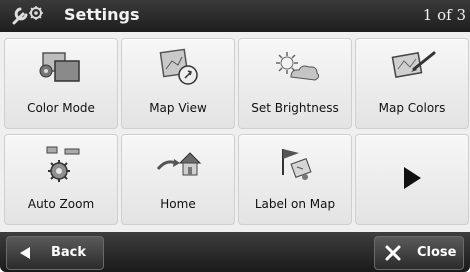  I want to click on brightness-icon, so click(298, 66).